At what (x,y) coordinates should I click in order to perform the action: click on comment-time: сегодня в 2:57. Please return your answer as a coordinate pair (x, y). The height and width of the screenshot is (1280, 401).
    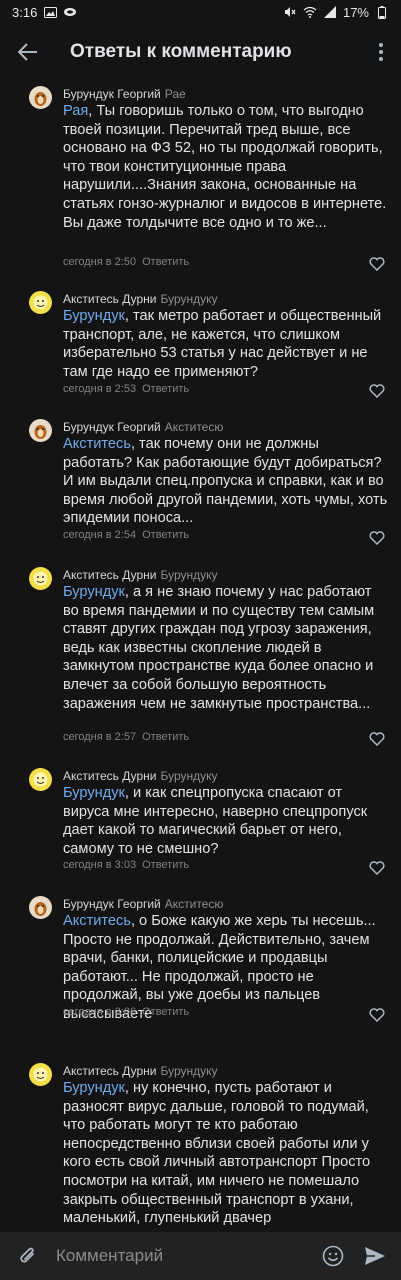
    Looking at the image, I should click on (100, 737).